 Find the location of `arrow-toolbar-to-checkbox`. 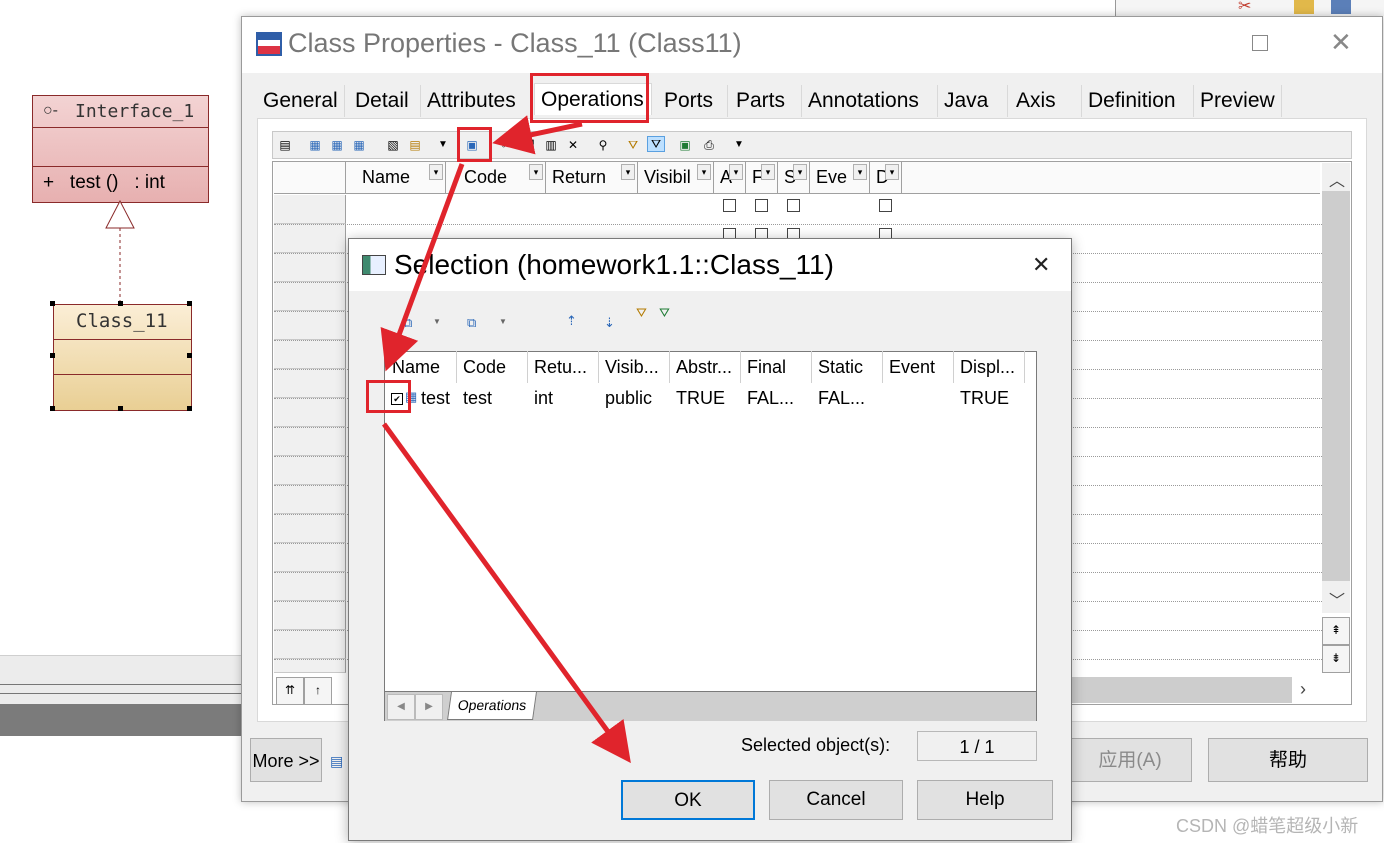

arrow-toolbar-to-checkbox is located at coordinates (422, 267).